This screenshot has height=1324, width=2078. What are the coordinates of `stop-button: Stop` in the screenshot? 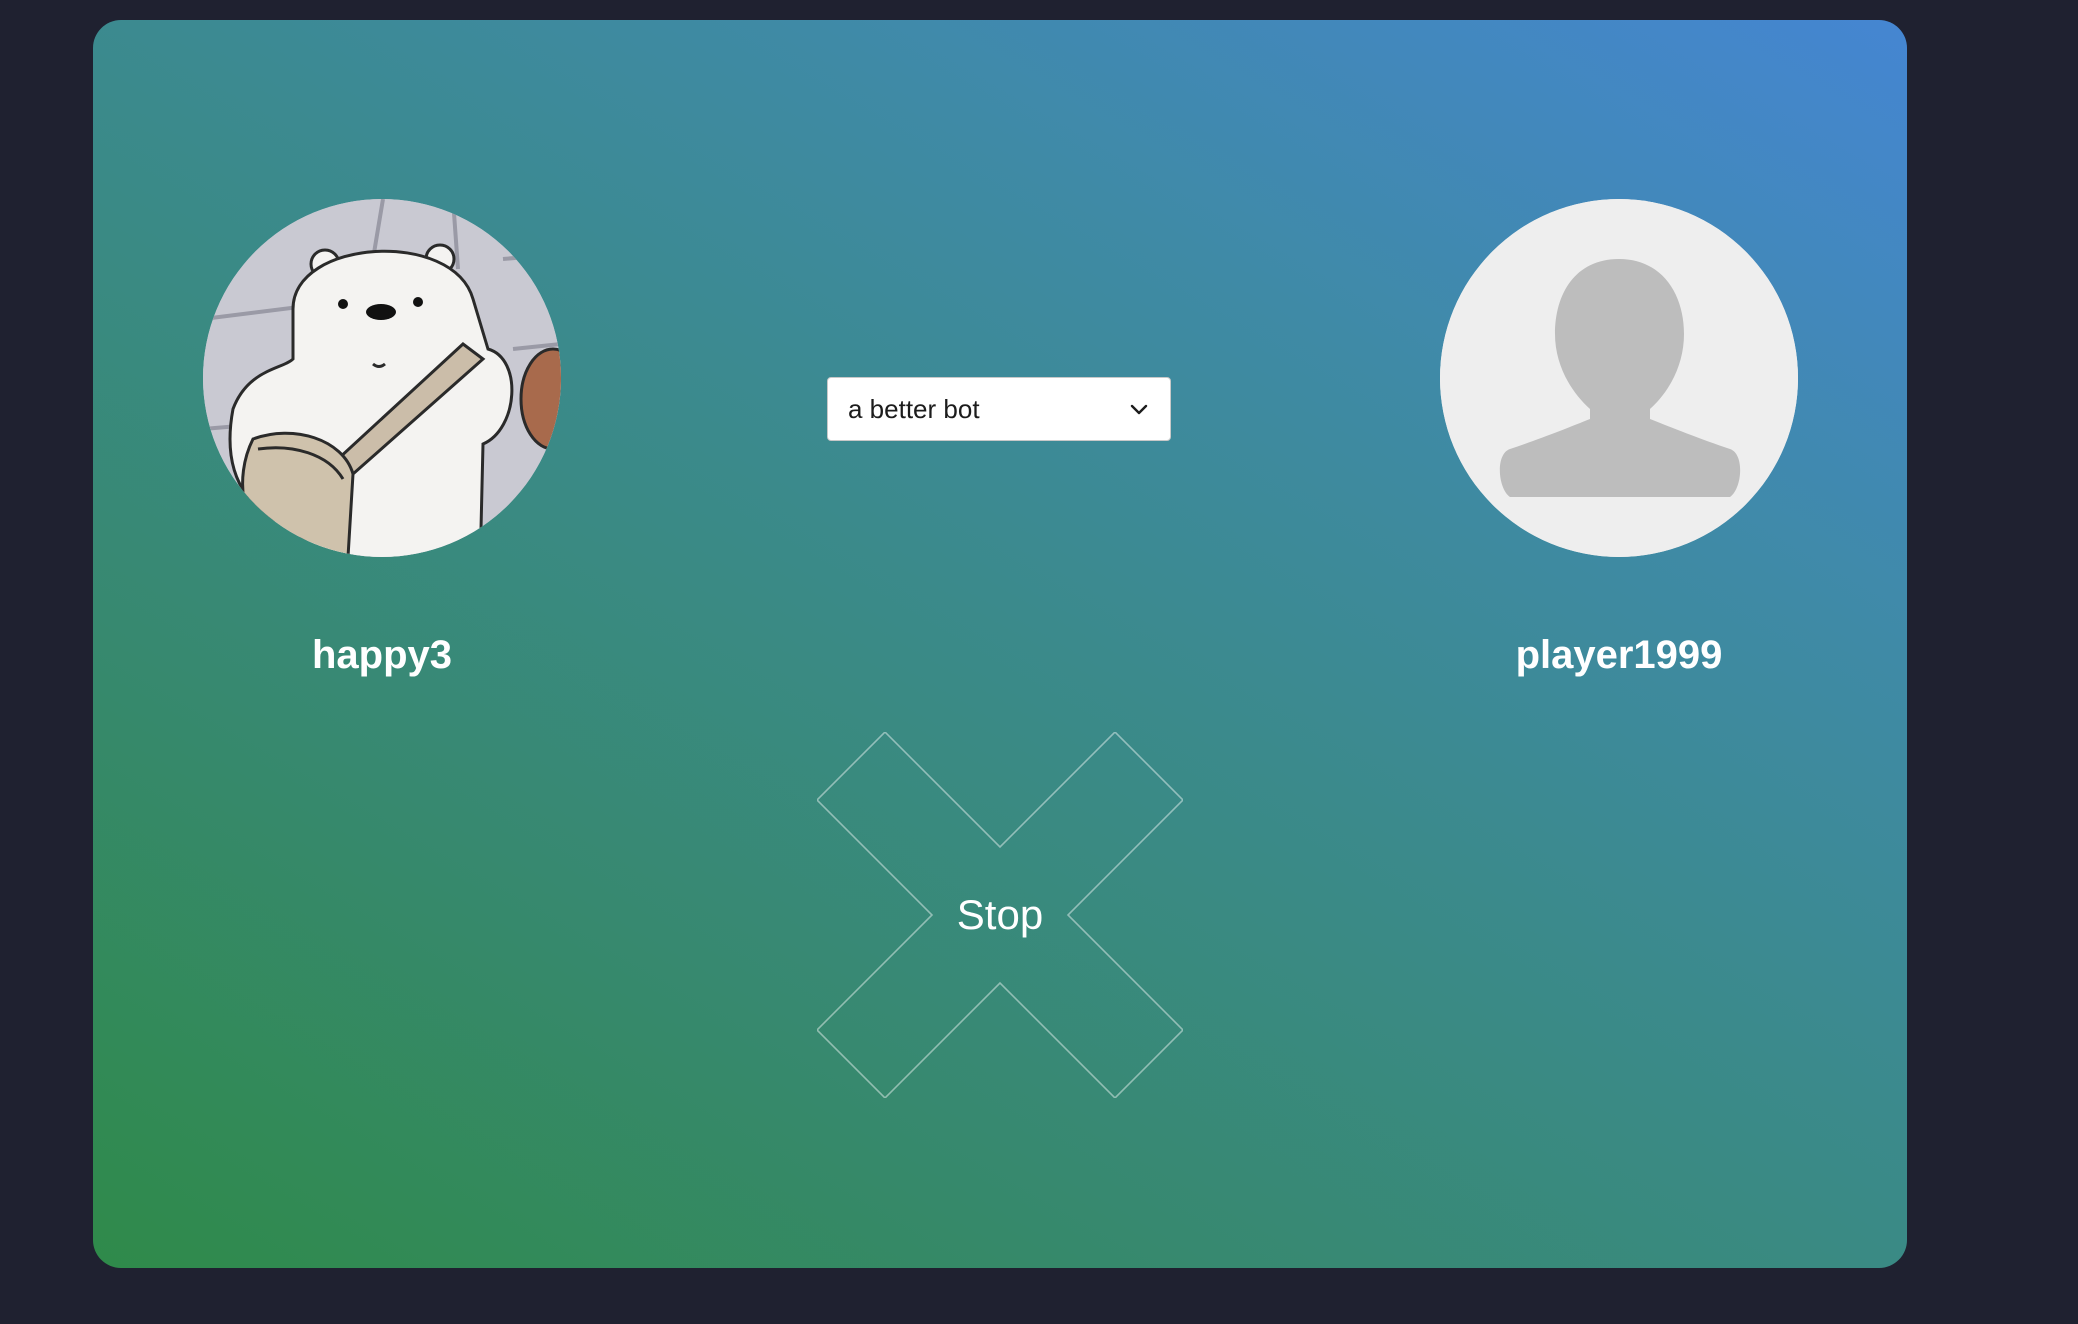 It's located at (1000, 915).